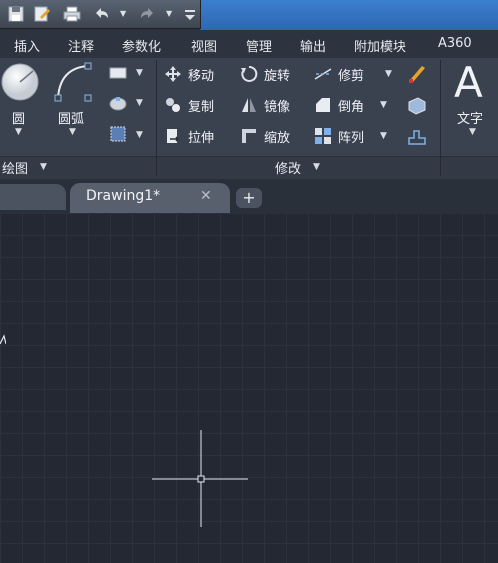 Image resolution: width=498 pixels, height=563 pixels. I want to click on trim-dropdown-icon: ▼, so click(388, 74).